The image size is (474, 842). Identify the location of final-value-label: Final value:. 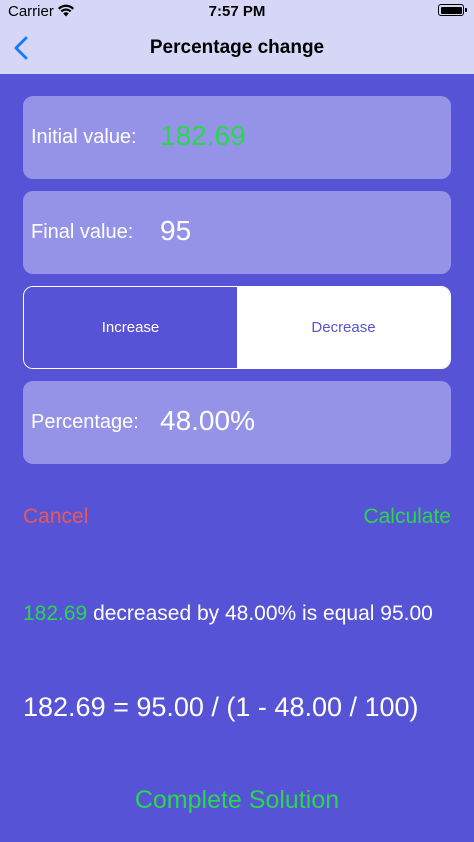
(82, 232).